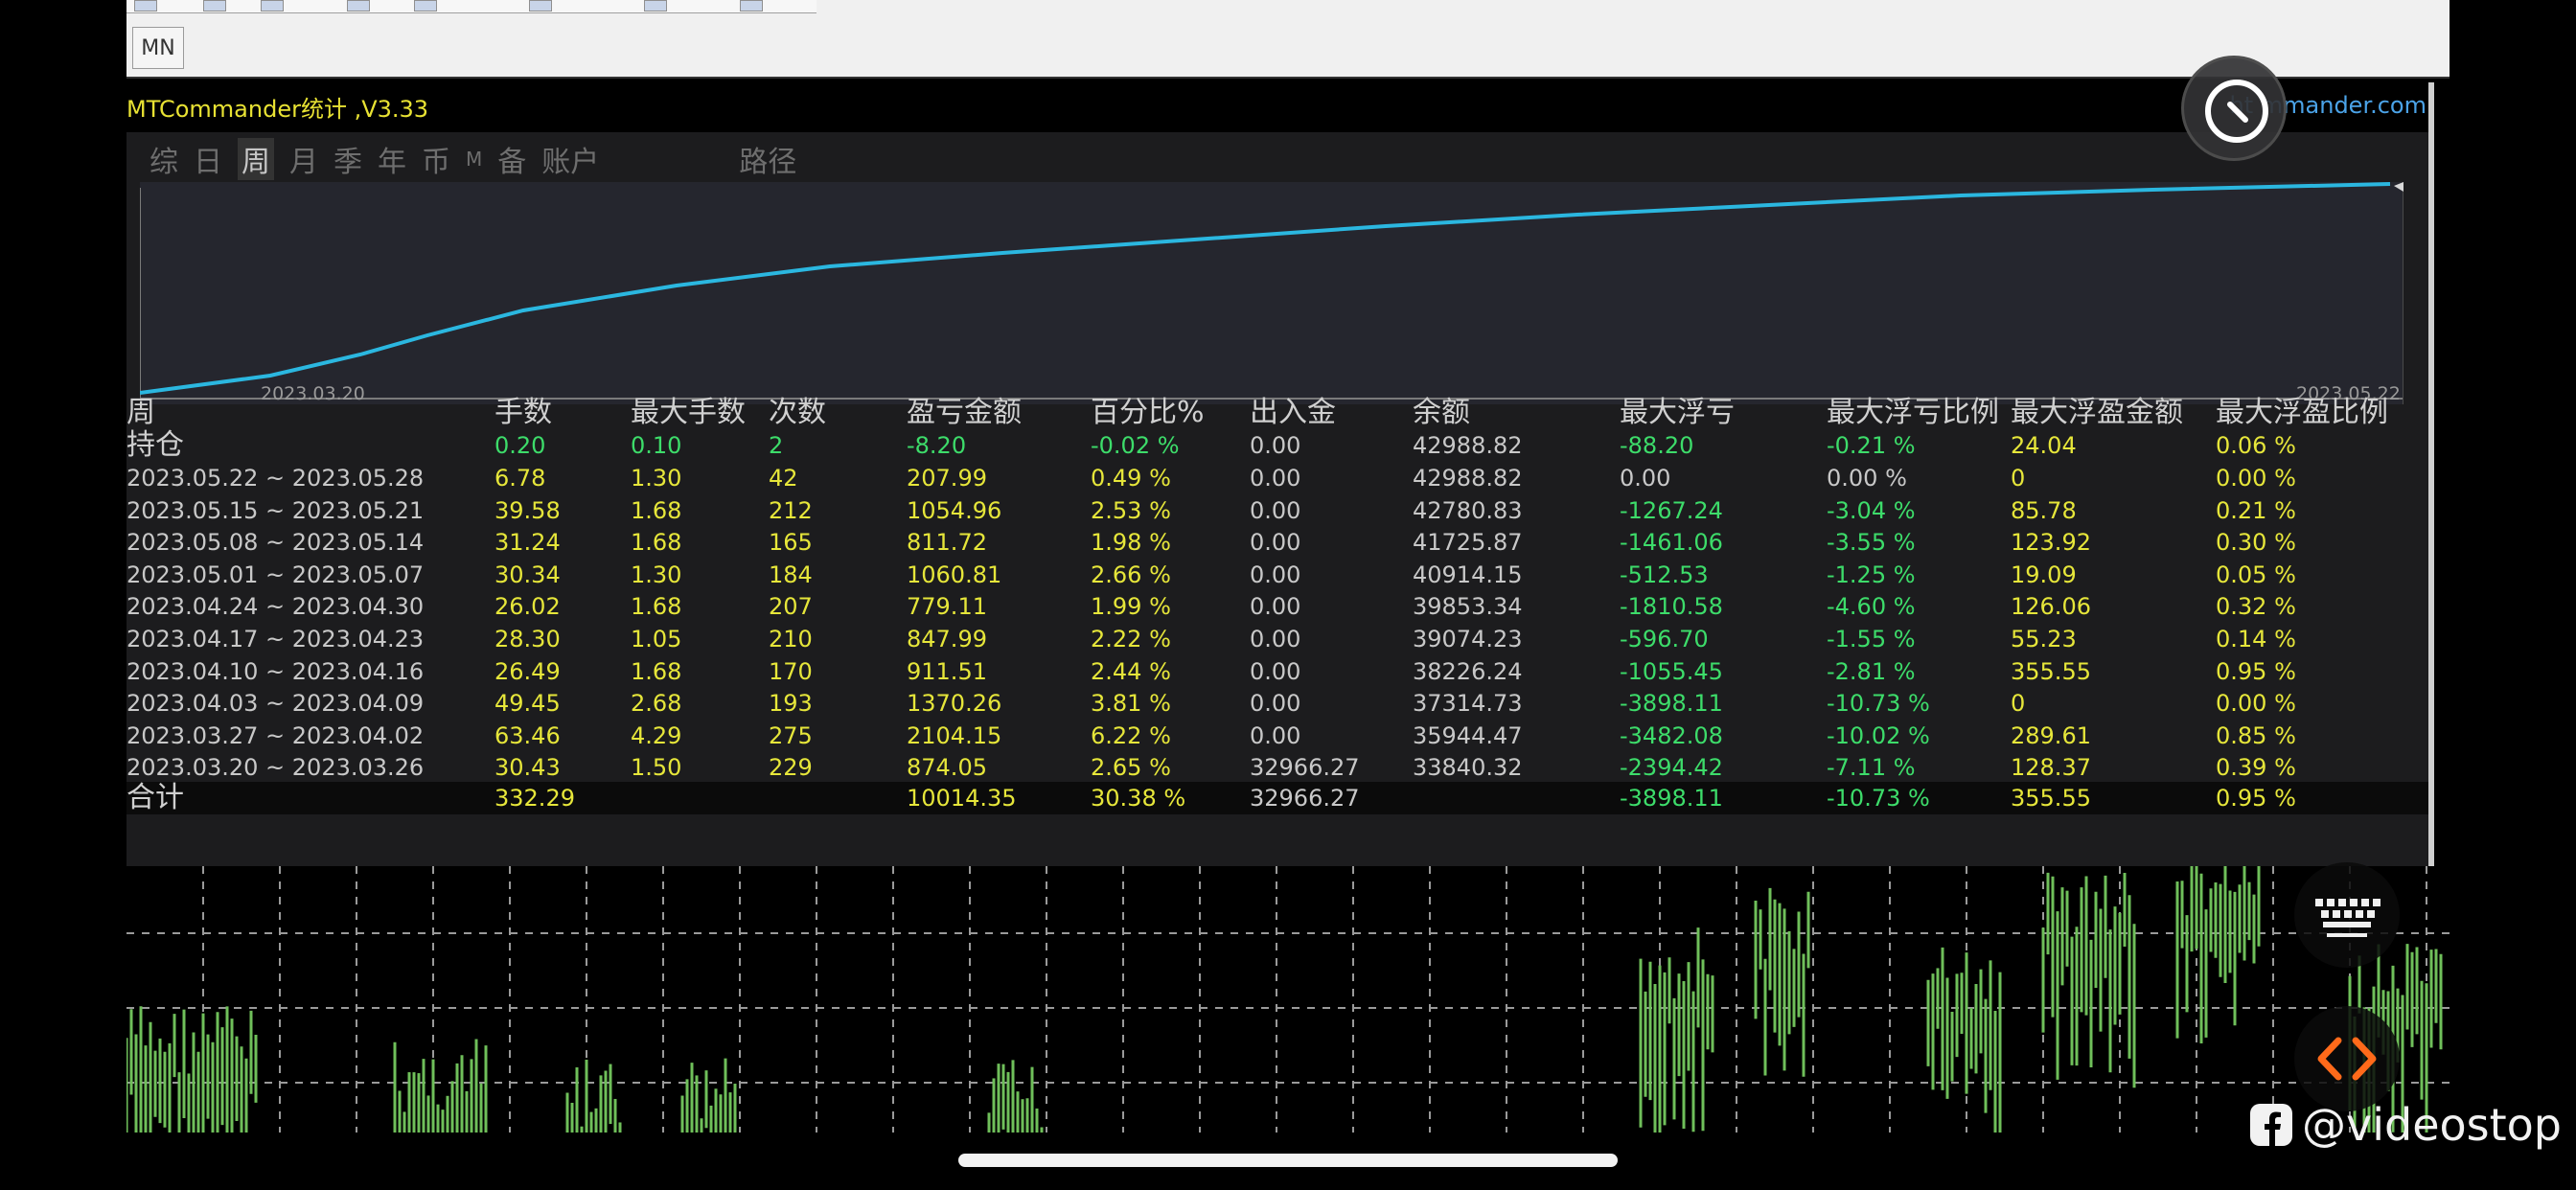  What do you see at coordinates (275, 607) in the screenshot?
I see `cell-period: 2023.04.24 ~ 2023.04.30` at bounding box center [275, 607].